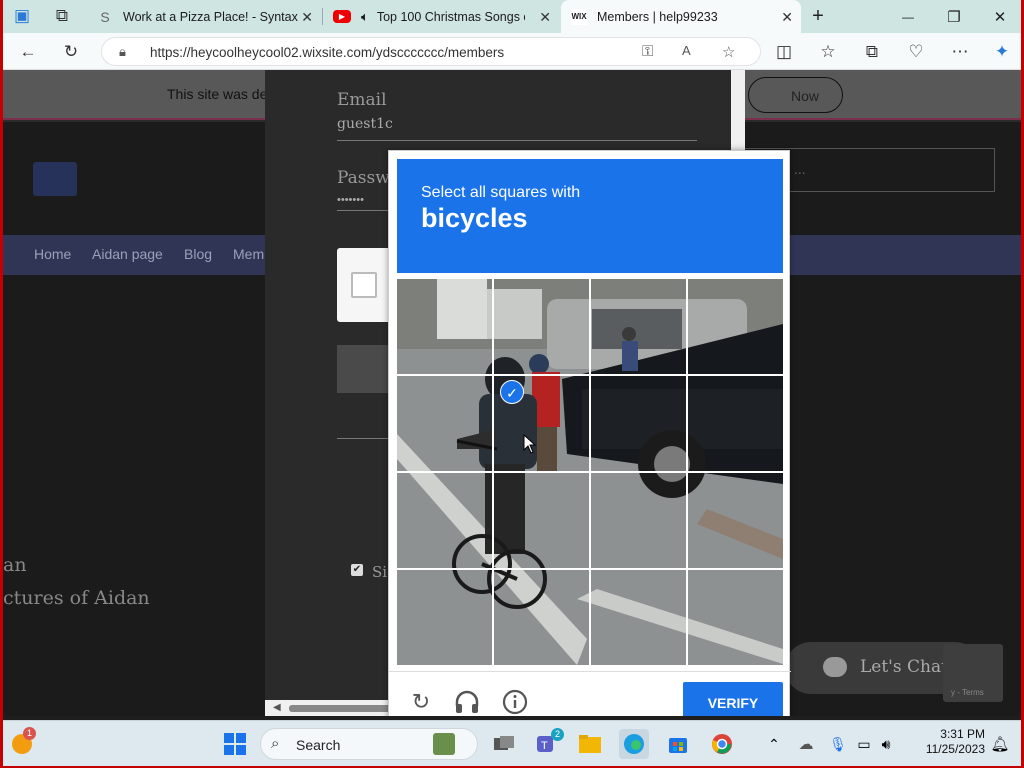 The width and height of the screenshot is (1024, 768). I want to click on search-highlight-icon, so click(444, 744).